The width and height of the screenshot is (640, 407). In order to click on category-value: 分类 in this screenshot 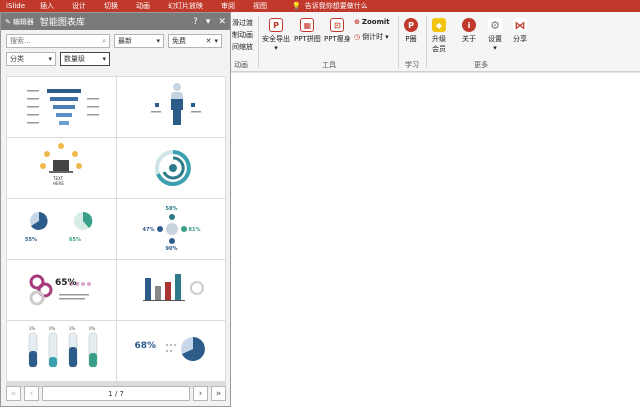, I will do `click(17, 59)`.